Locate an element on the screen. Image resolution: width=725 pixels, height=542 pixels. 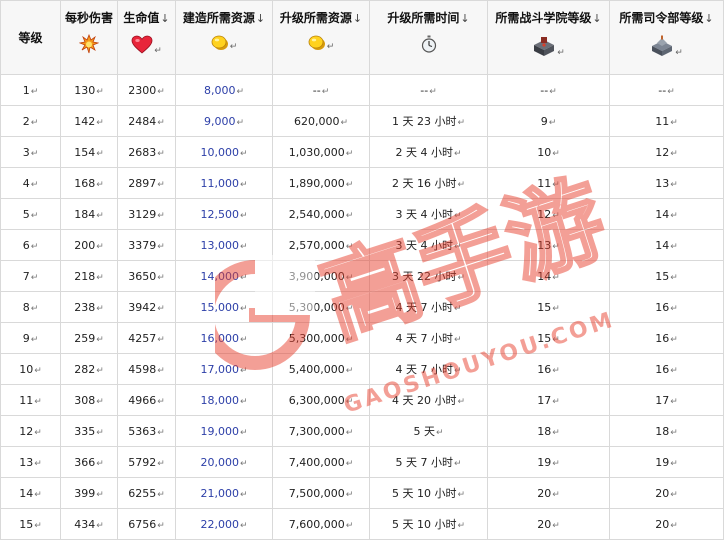
cell-upgrade-time-value: 1 天 23 小时 is located at coordinates (424, 121).